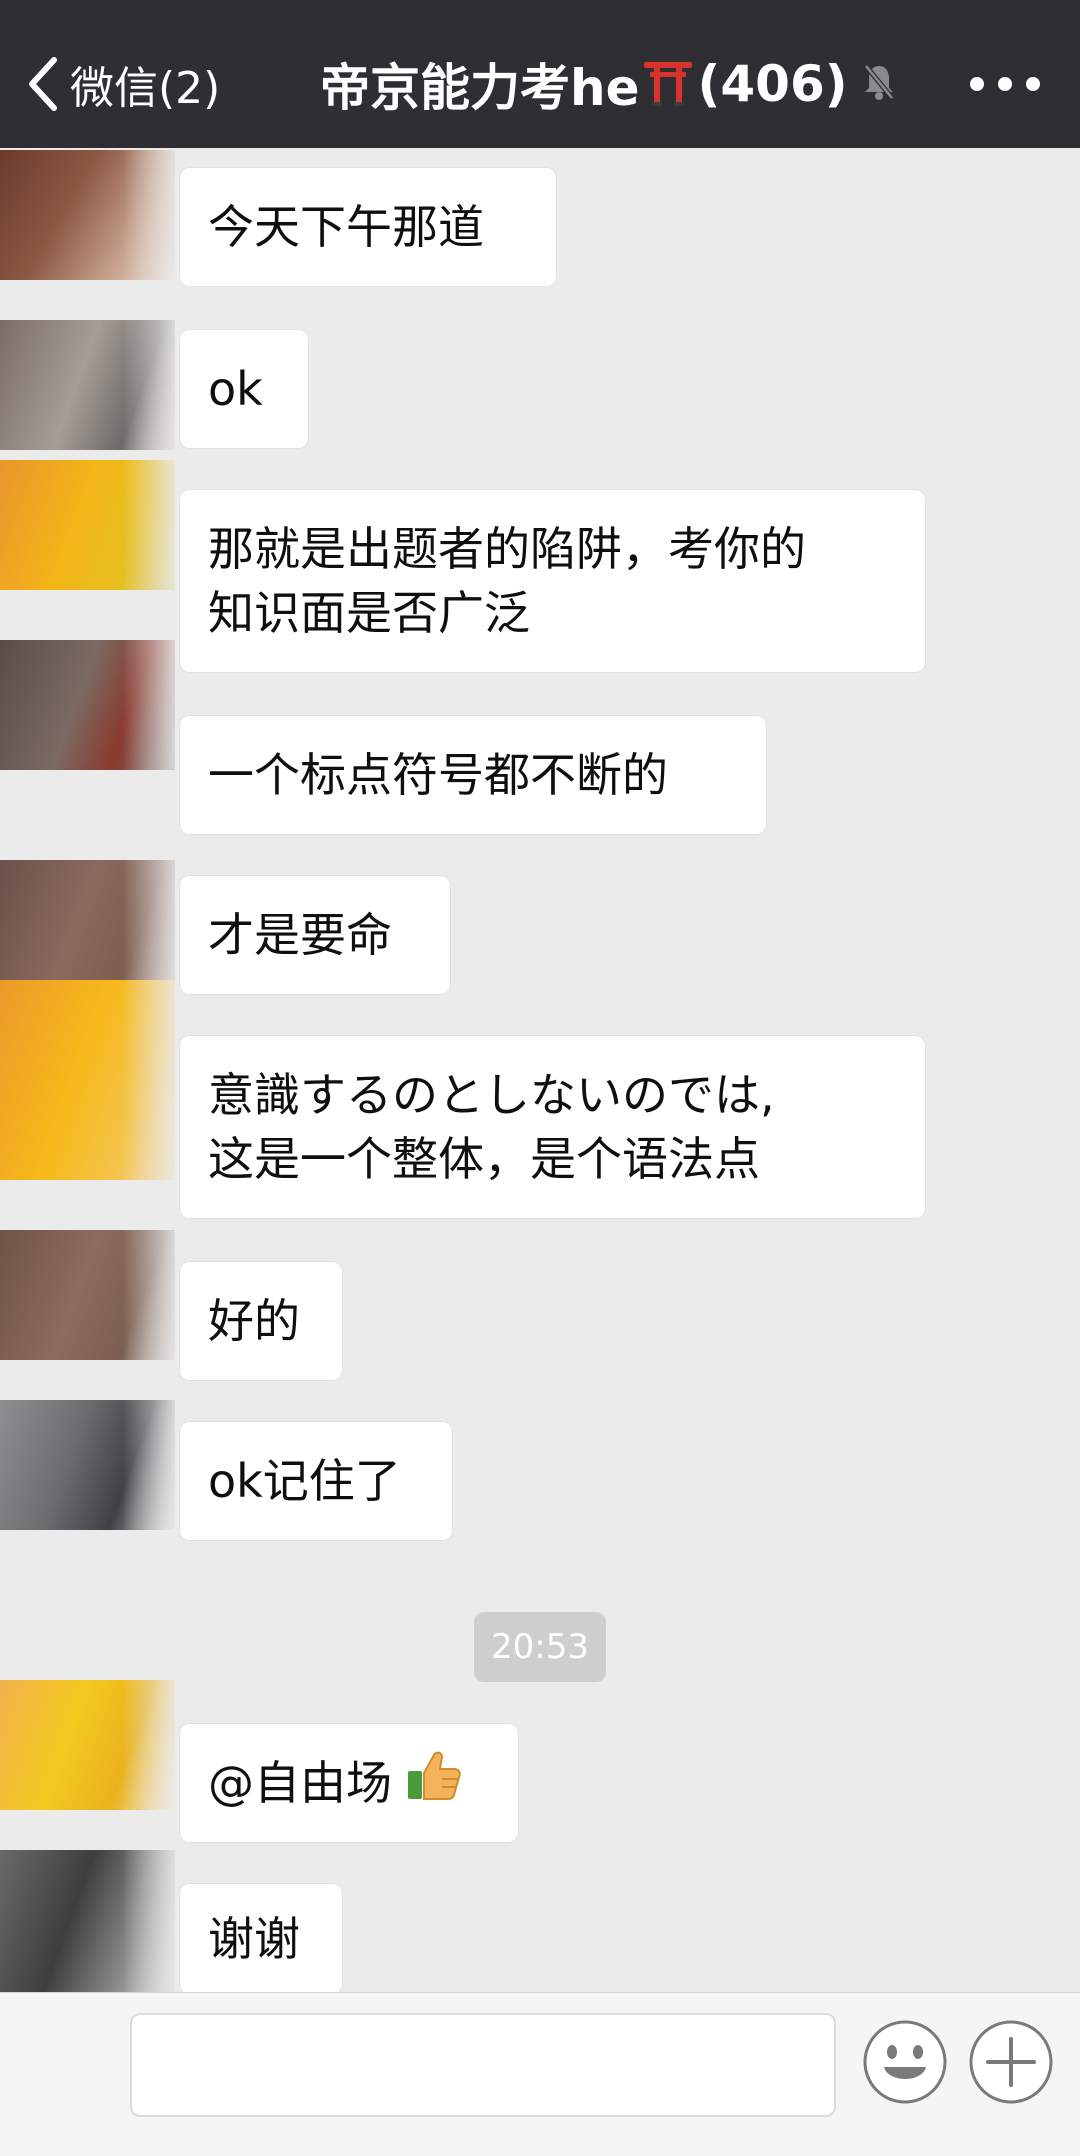  I want to click on back-label: 微信(2), so click(145, 88).